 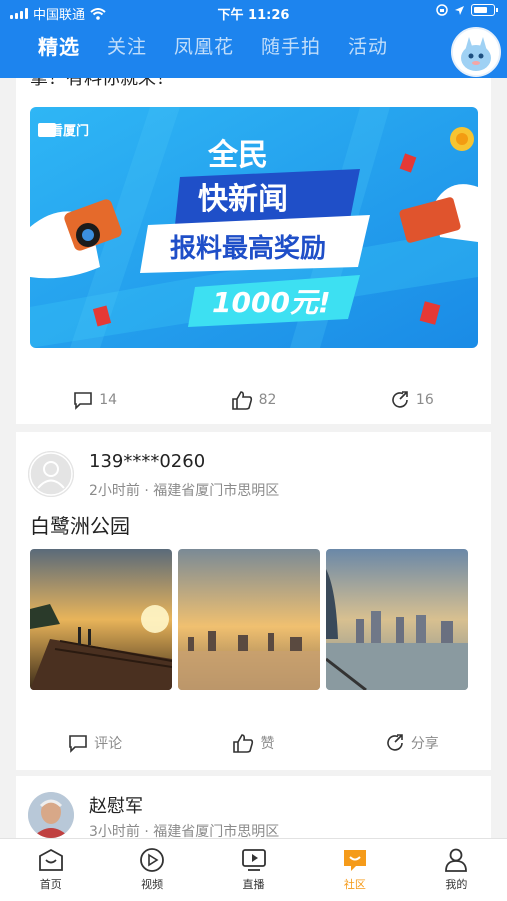 What do you see at coordinates (354, 860) in the screenshot?
I see `community-icon` at bounding box center [354, 860].